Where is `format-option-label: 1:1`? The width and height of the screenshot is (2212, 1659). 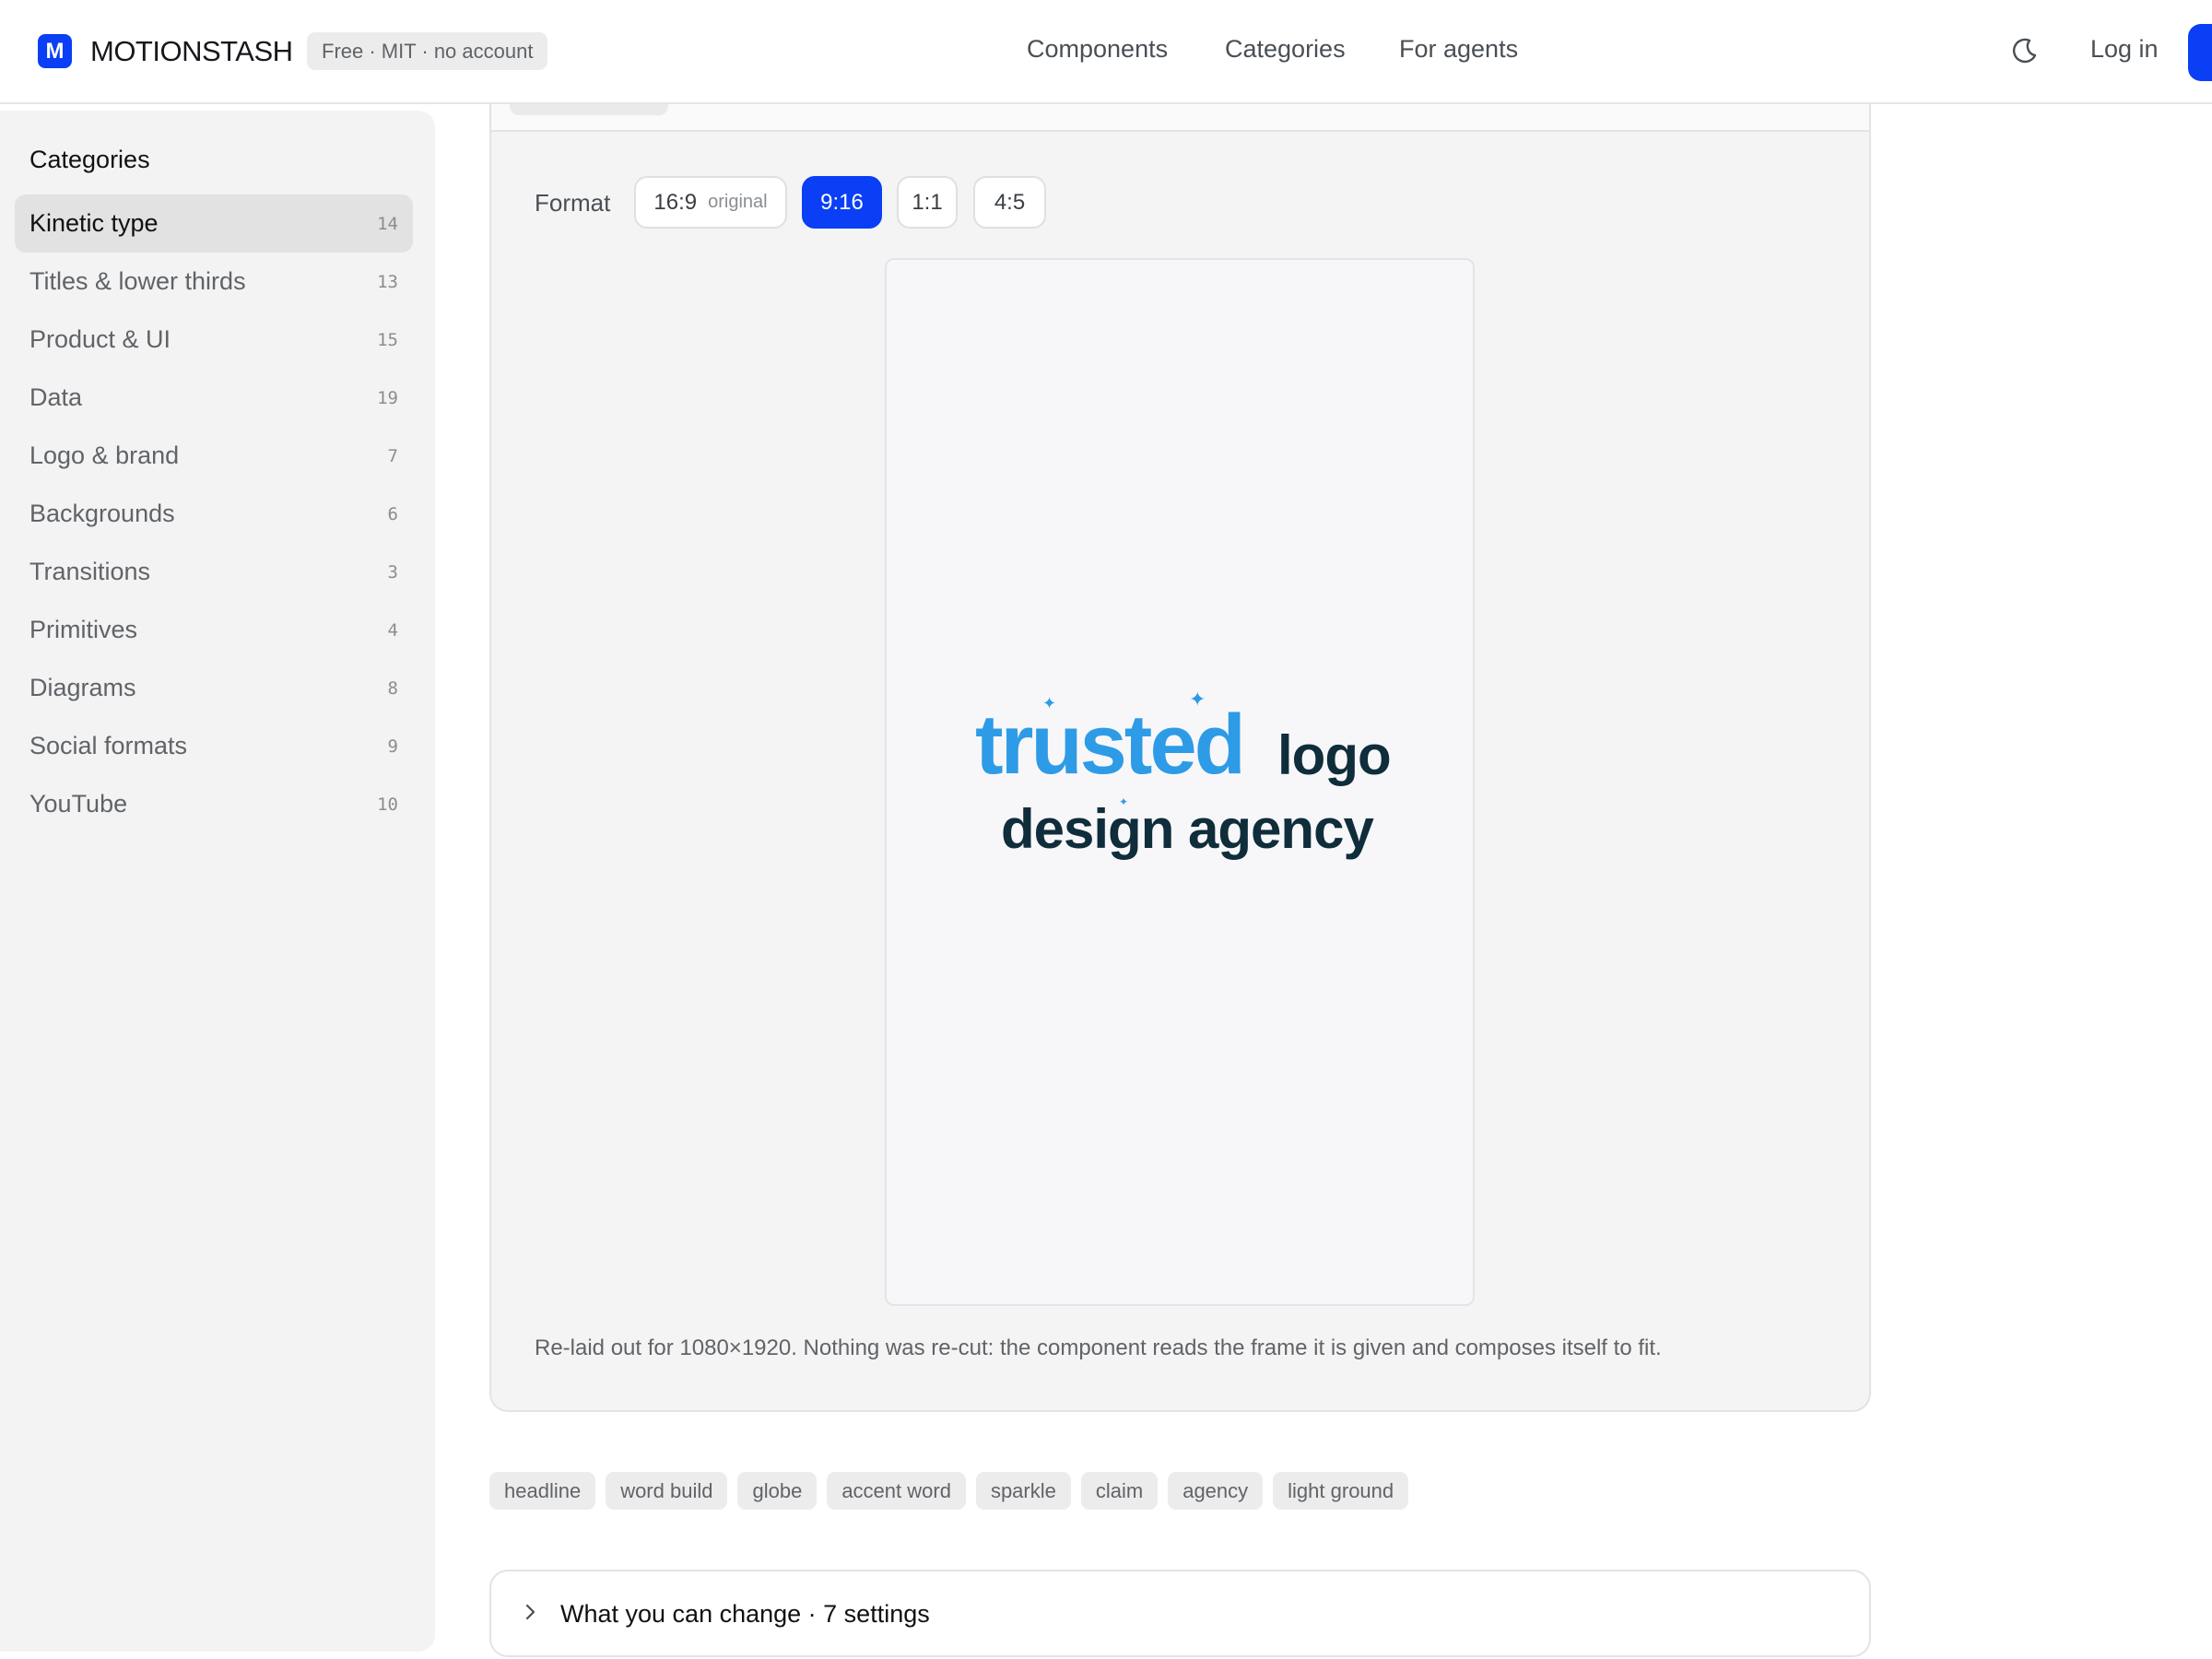 format-option-label: 1:1 is located at coordinates (927, 202).